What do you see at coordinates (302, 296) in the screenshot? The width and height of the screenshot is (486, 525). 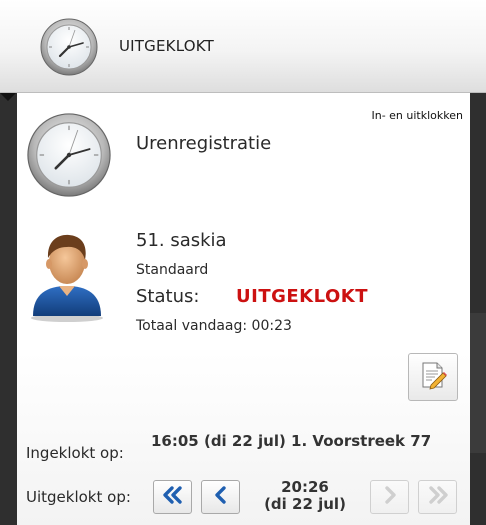 I see `status-value: UITGEKLOKT` at bounding box center [302, 296].